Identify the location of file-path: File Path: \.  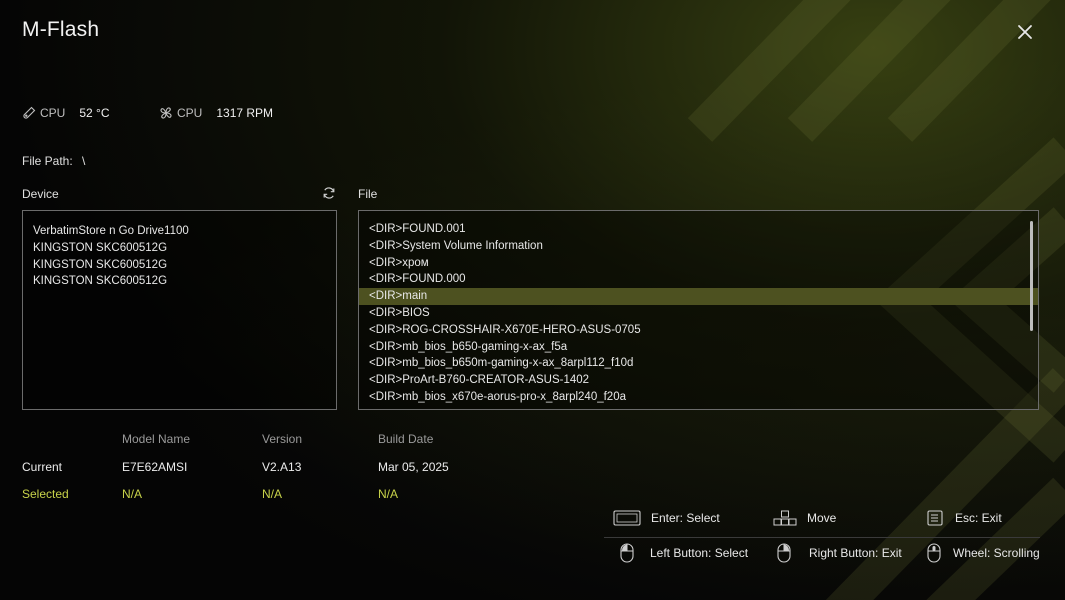
(53, 161).